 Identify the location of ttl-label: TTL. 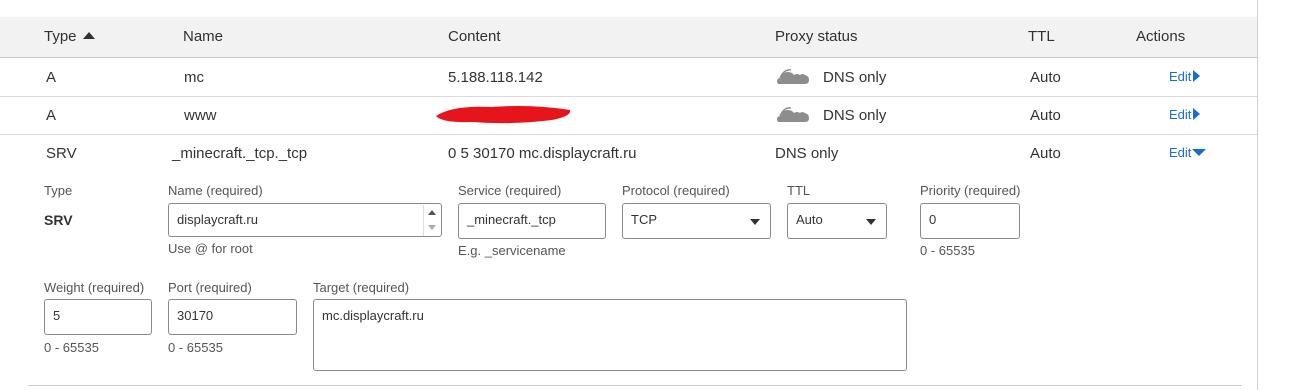
(799, 190).